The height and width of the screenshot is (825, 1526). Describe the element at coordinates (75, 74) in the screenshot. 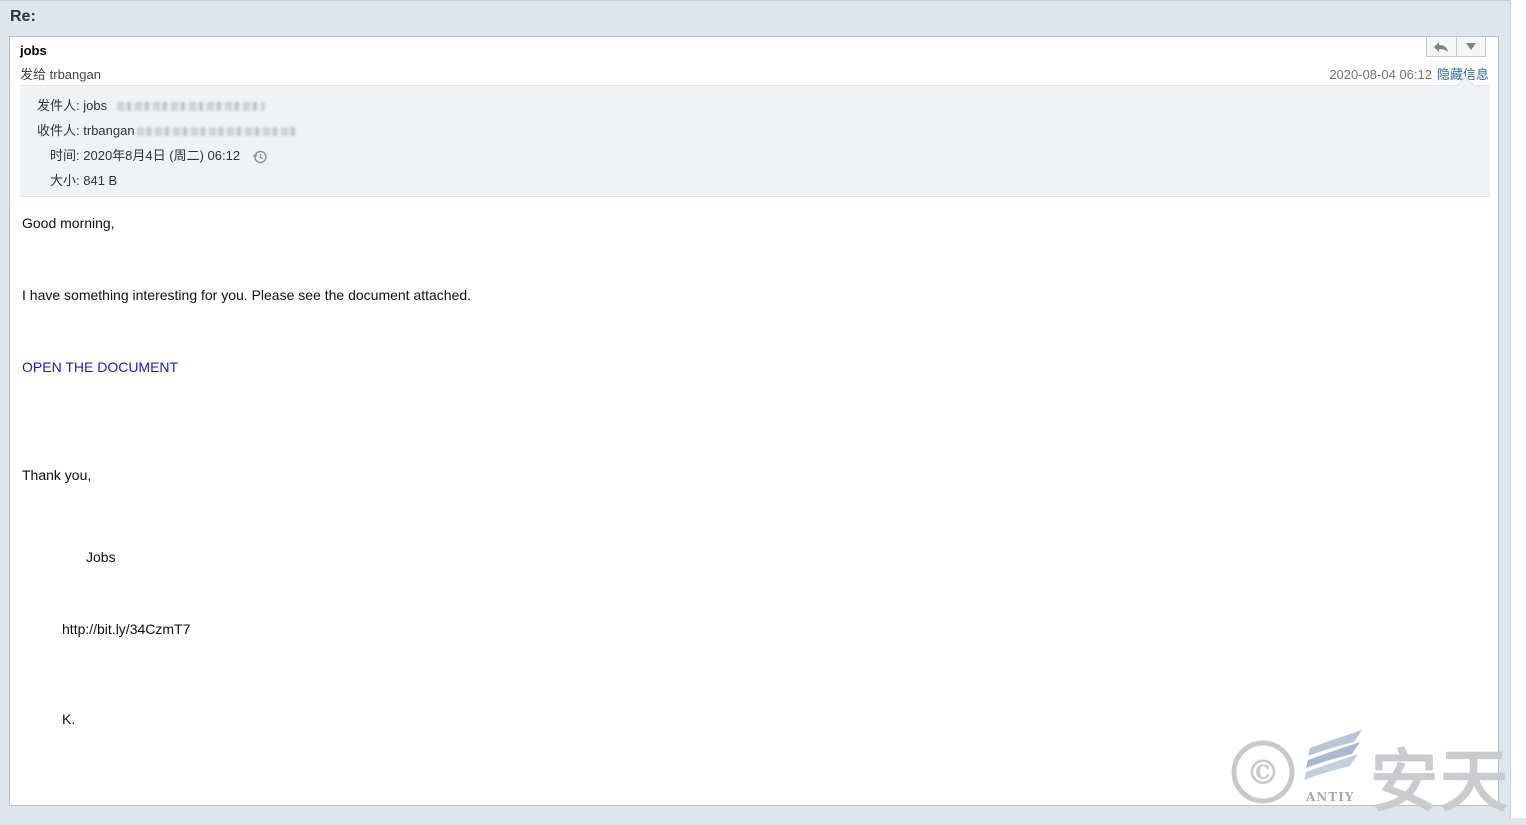

I see `recipient-name: trbangan` at that location.